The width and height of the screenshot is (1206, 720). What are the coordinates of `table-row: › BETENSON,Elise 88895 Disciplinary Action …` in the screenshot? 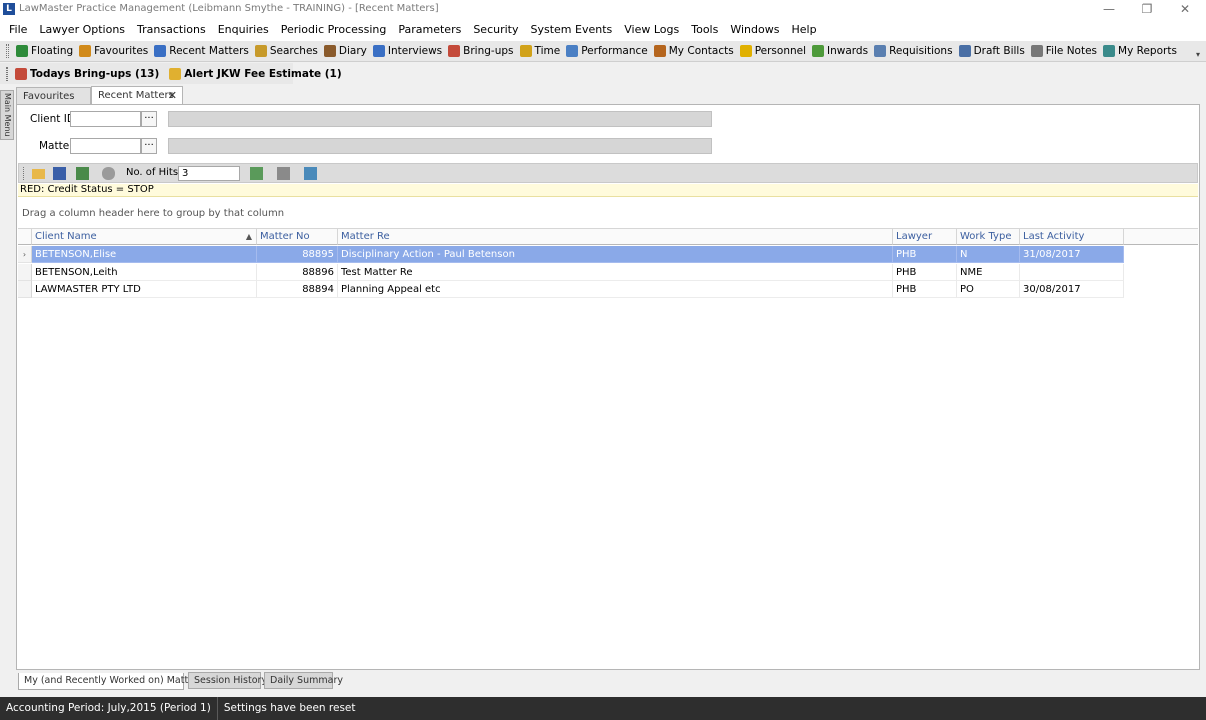 It's located at (571, 254).